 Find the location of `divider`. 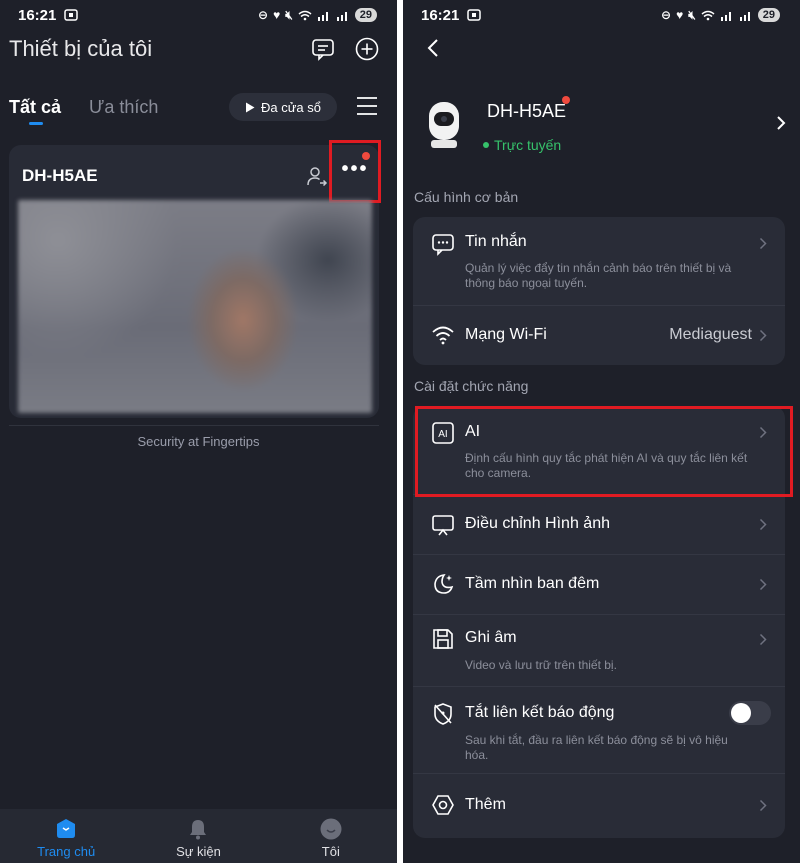

divider is located at coordinates (194, 425).